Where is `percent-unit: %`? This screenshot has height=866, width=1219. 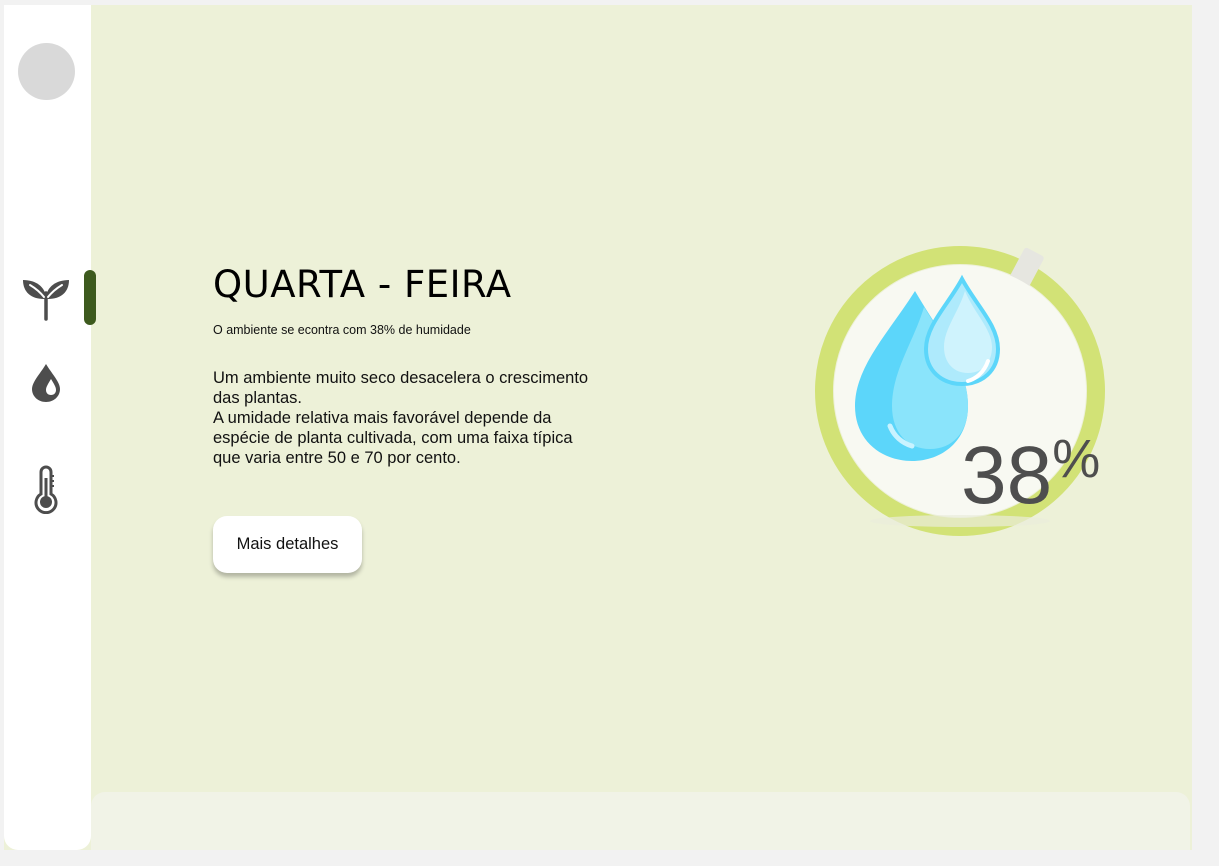 percent-unit: % is located at coordinates (1076, 459).